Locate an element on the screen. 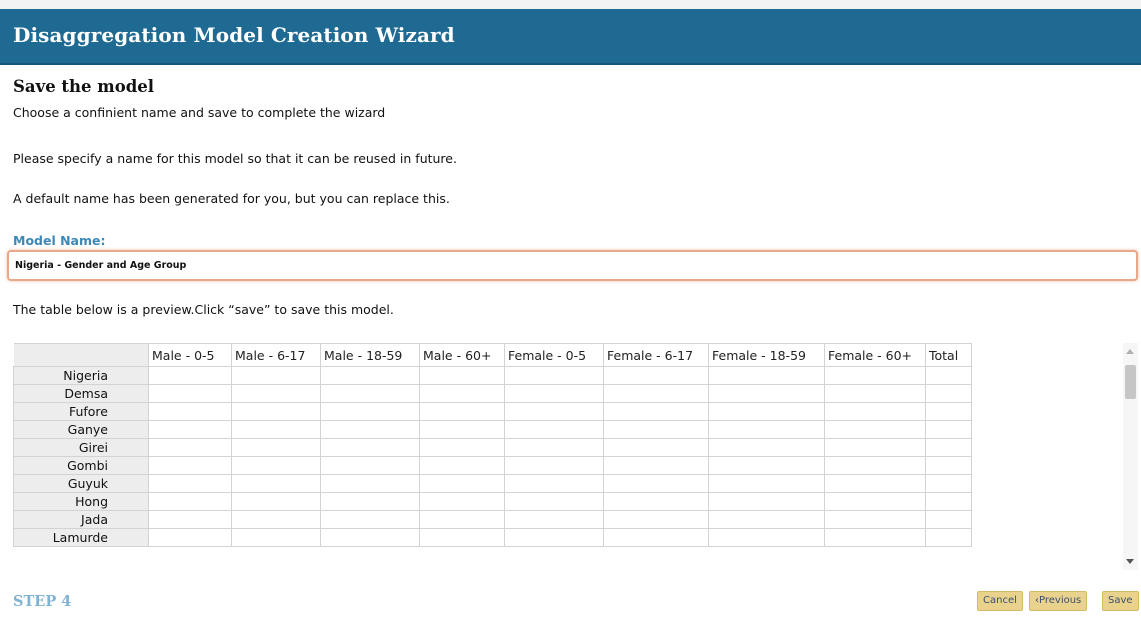 This screenshot has height=617, width=1141. row-header: Ganye is located at coordinates (81, 429).